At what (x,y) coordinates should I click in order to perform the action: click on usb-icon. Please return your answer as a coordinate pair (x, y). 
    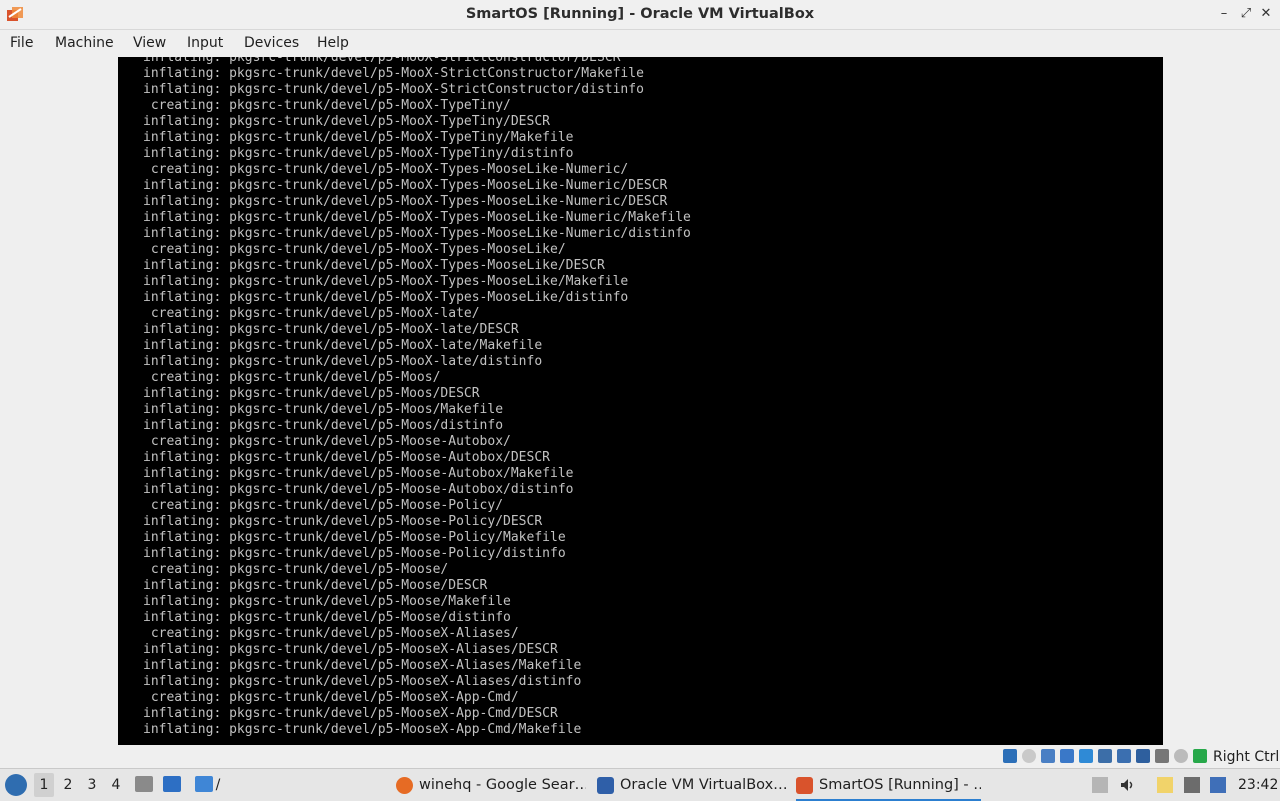
    Looking at the image, I should click on (1086, 756).